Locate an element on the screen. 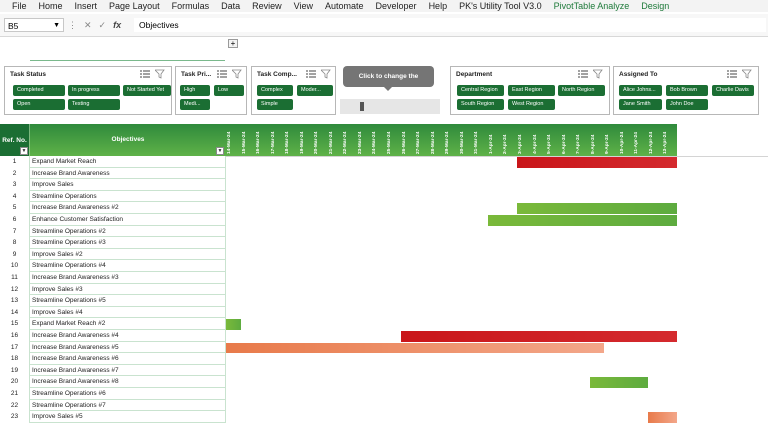 The width and height of the screenshot is (768, 425). table-row: 18 Increase Brand Awareness #6 is located at coordinates (113, 359).